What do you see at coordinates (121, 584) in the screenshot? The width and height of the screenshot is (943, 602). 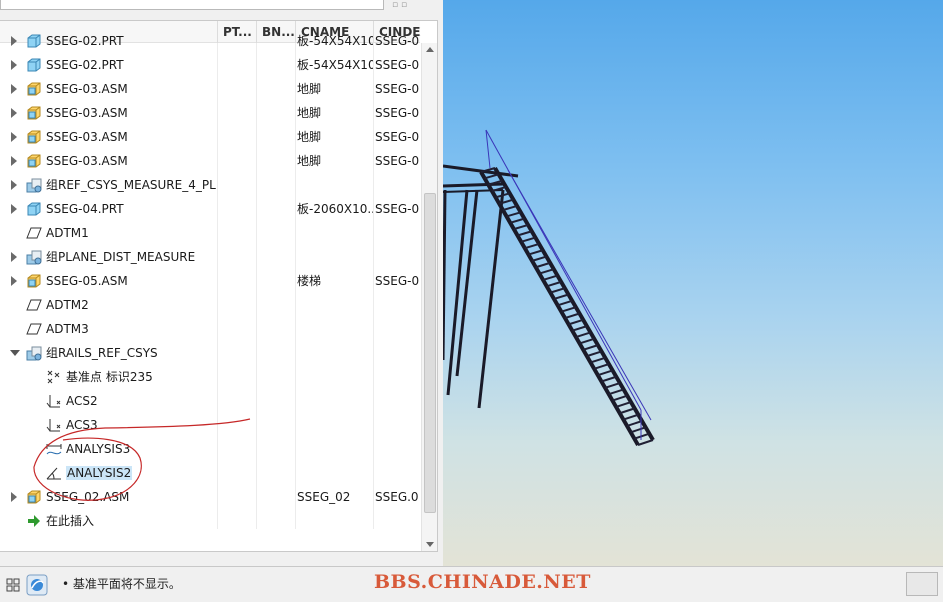 I see `status-message: • 基准平面将不显示。` at bounding box center [121, 584].